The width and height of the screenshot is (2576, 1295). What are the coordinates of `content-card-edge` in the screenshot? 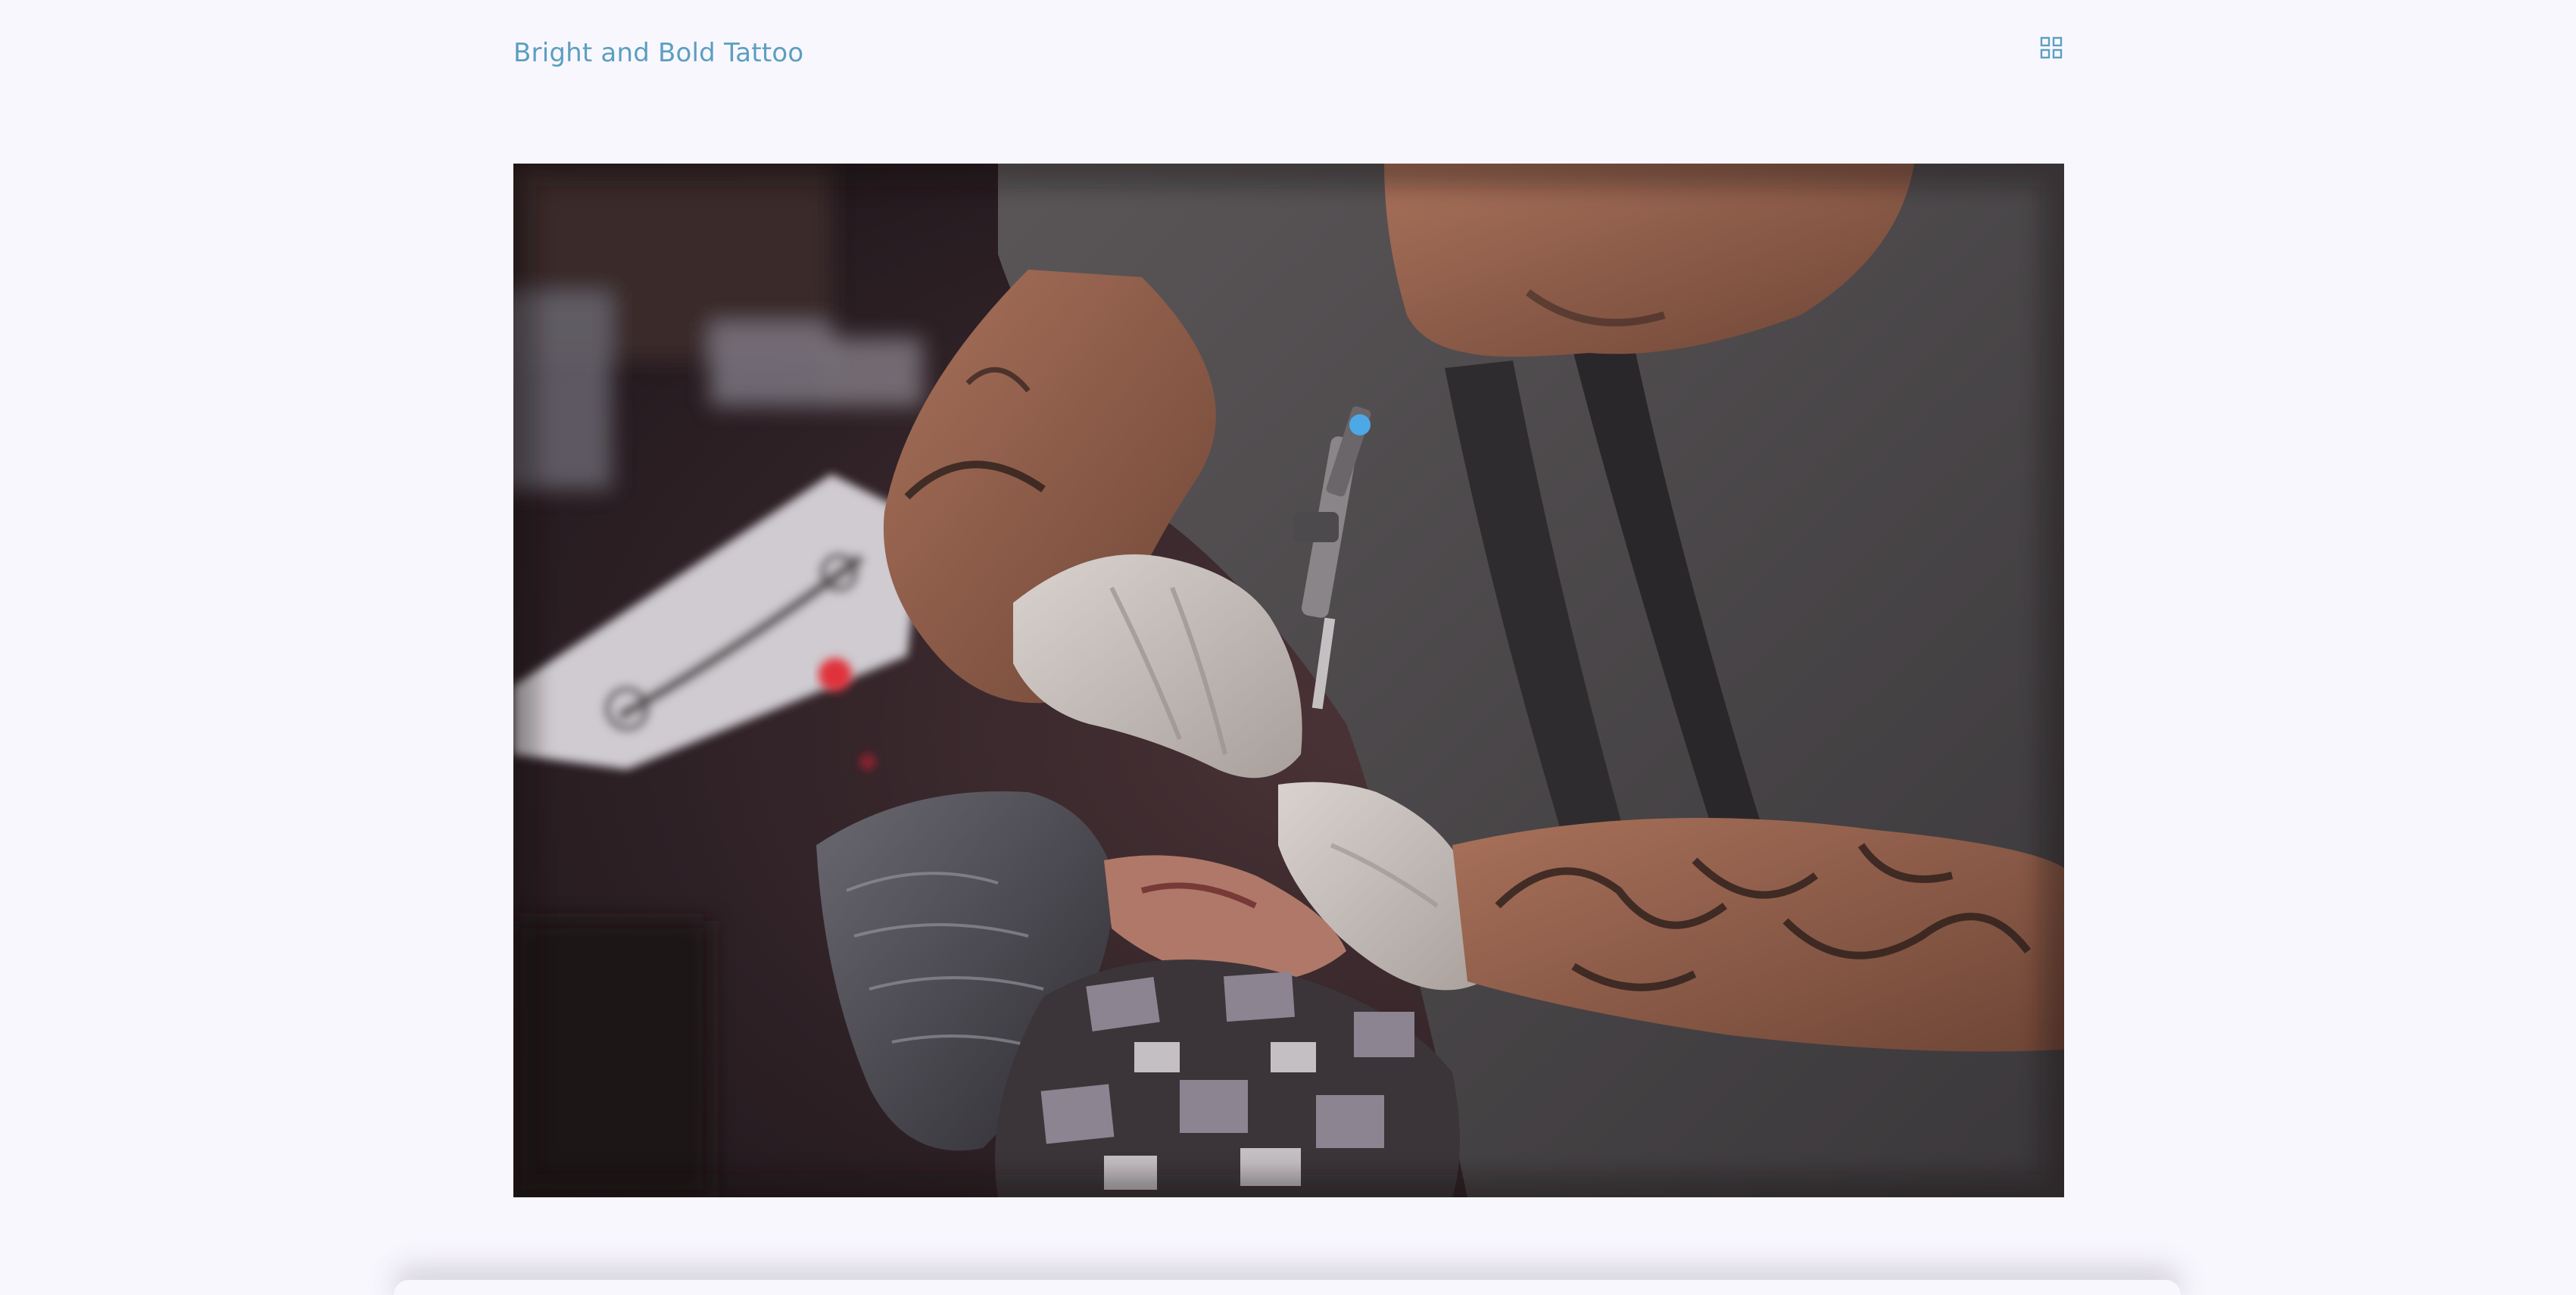 It's located at (1287, 1287).